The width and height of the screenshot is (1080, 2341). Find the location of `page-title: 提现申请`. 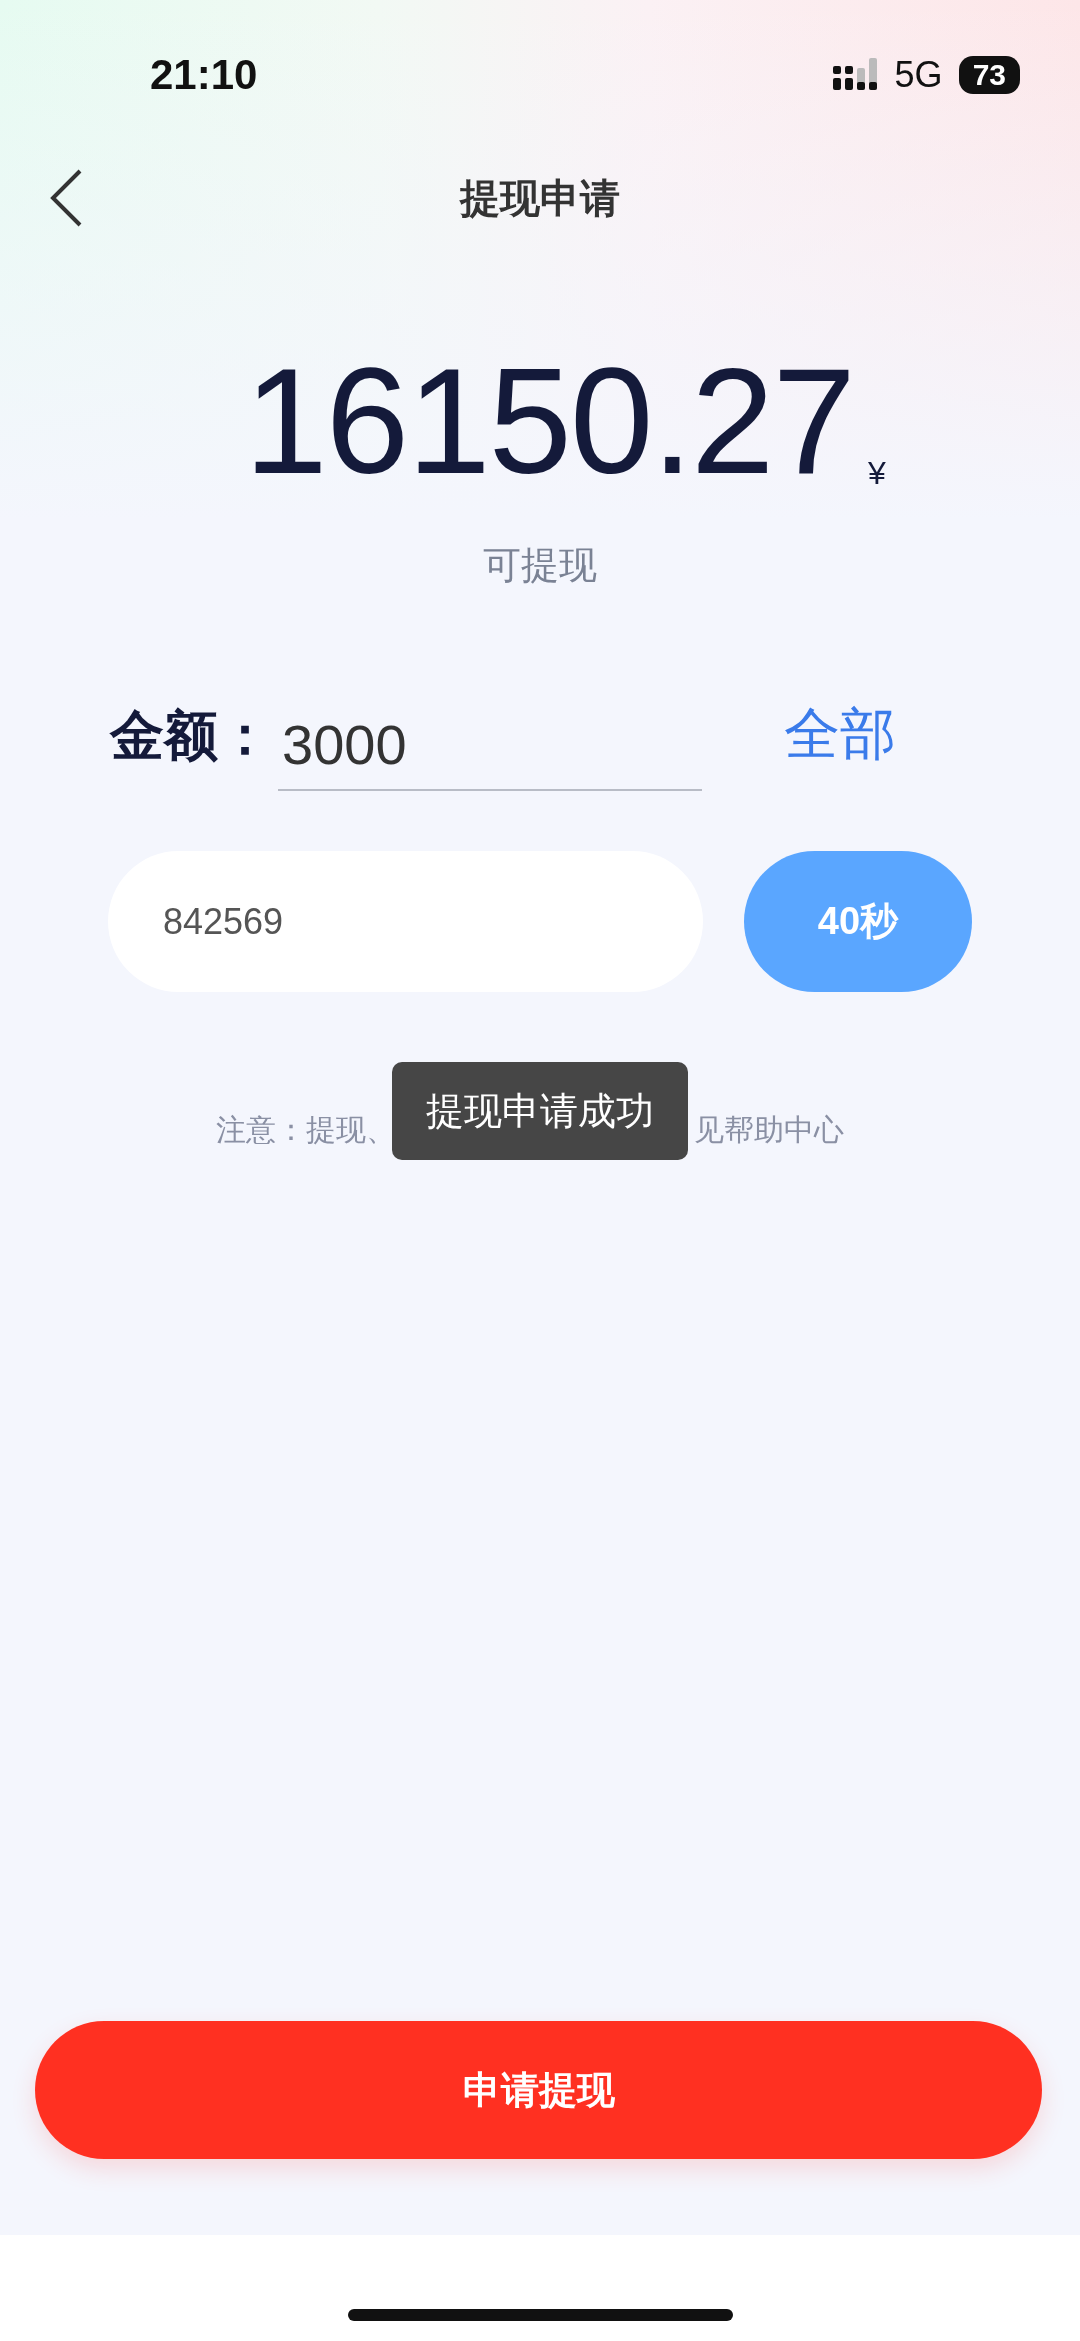

page-title: 提现申请 is located at coordinates (540, 198).